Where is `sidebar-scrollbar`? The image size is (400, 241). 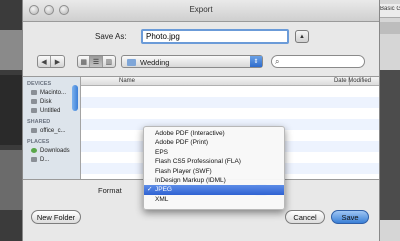 sidebar-scrollbar is located at coordinates (75, 98).